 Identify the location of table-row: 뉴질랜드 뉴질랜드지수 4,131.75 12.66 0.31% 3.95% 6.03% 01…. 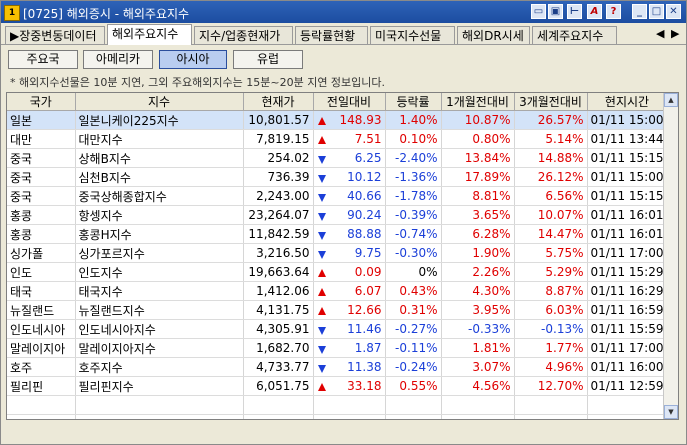
(337, 310).